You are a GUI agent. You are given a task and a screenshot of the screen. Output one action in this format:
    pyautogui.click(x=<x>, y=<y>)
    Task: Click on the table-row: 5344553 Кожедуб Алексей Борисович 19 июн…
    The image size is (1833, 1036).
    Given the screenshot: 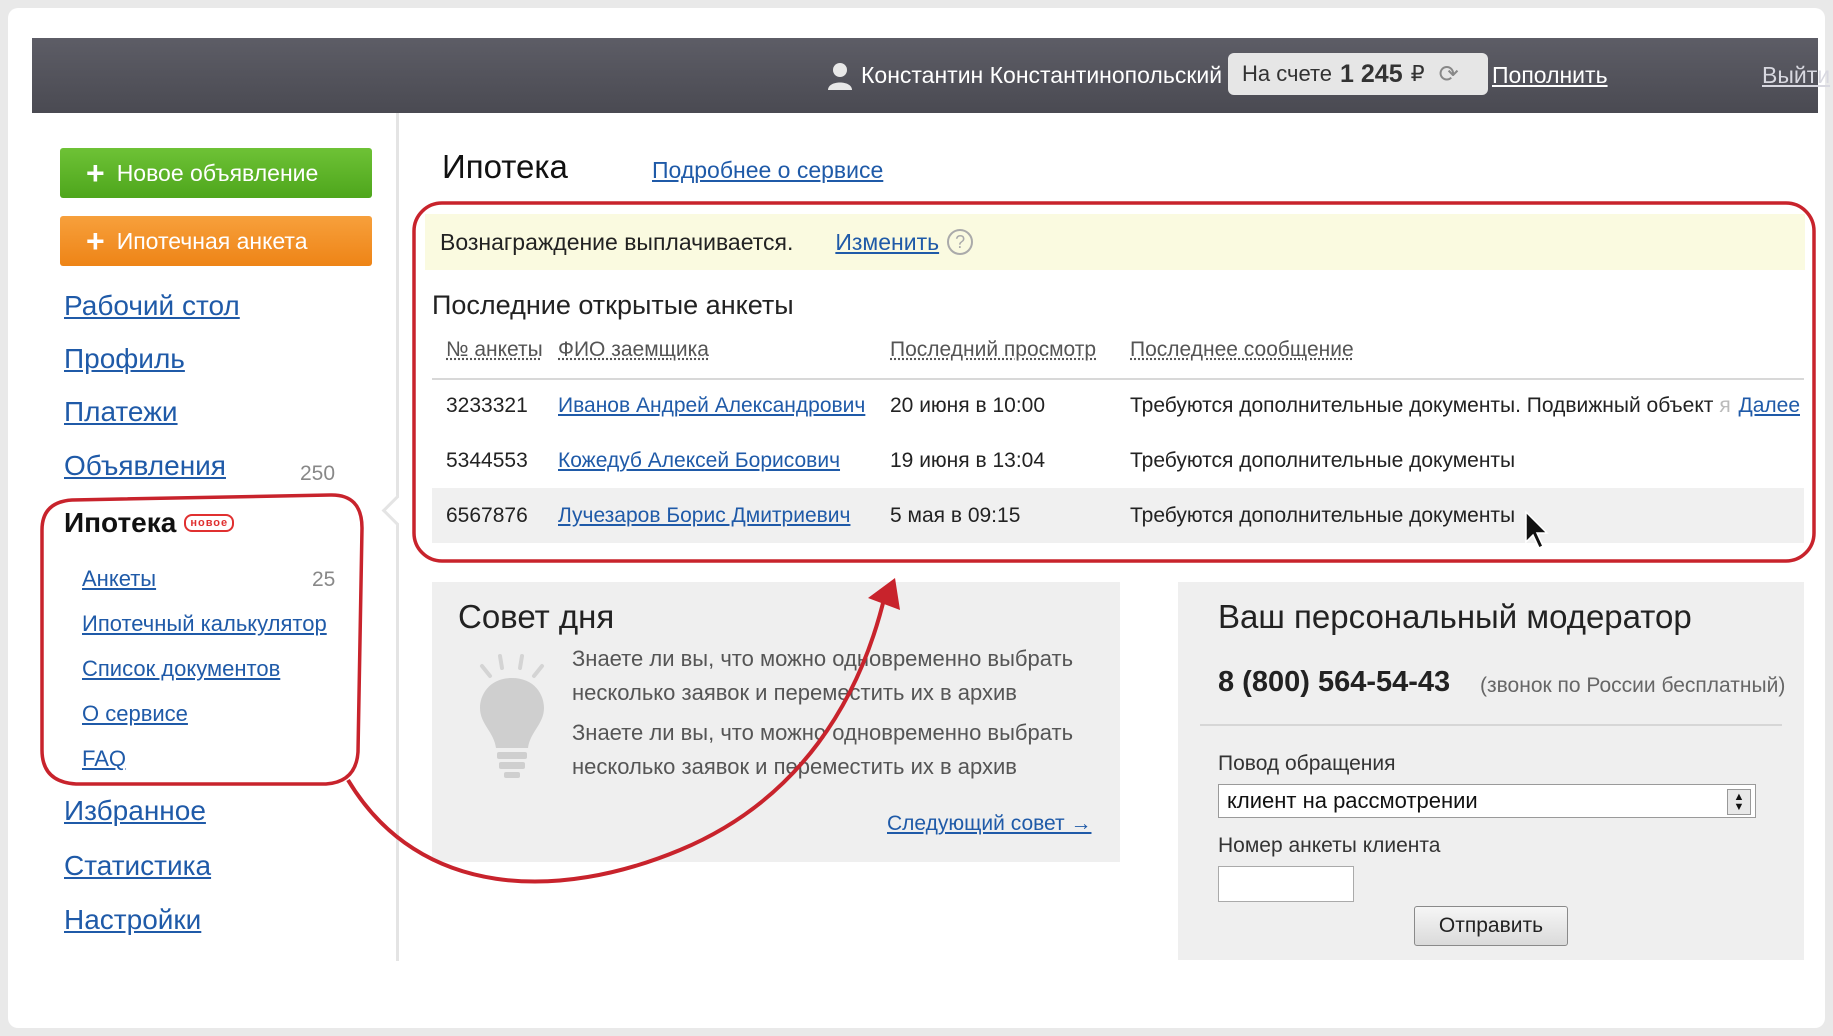 What is the action you would take?
    pyautogui.click(x=1118, y=460)
    